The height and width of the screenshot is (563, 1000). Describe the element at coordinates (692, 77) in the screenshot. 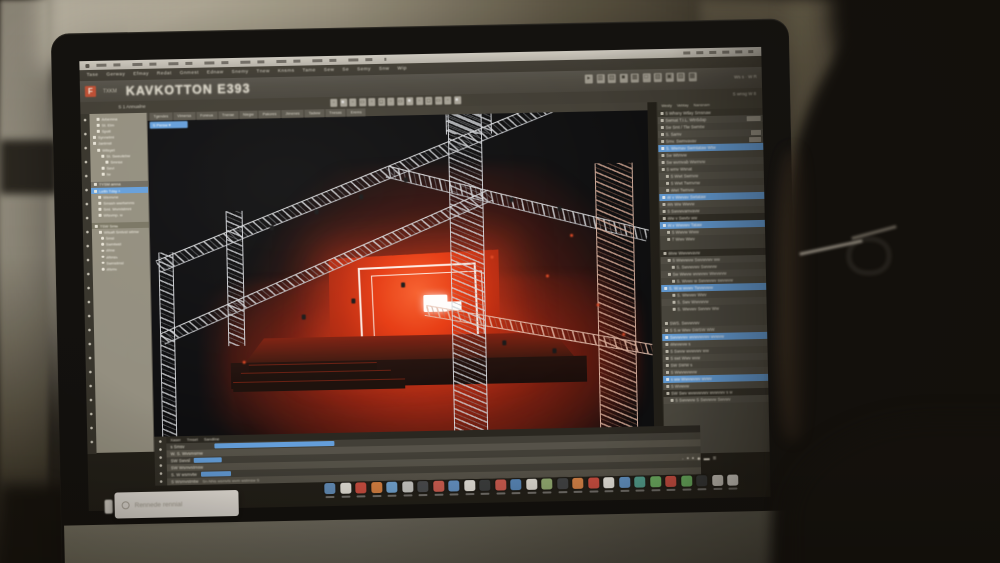

I see `toolbar-icon: ▩` at that location.